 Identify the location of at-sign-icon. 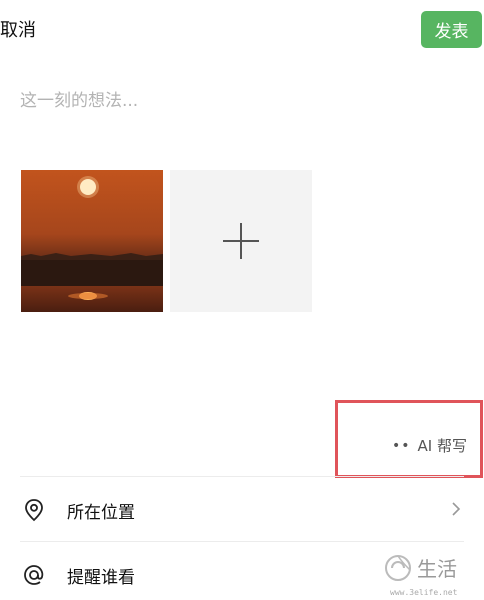
(34, 575).